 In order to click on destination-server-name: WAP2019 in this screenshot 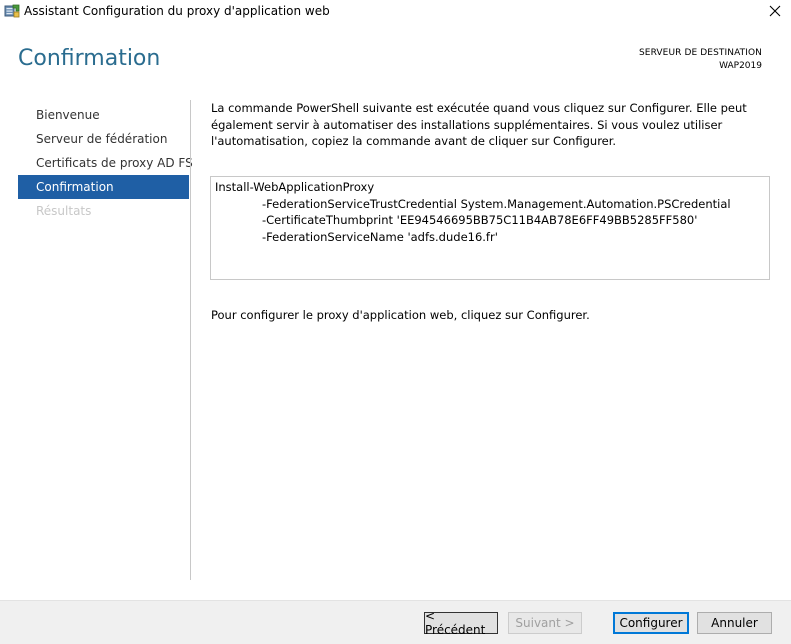, I will do `click(740, 66)`.